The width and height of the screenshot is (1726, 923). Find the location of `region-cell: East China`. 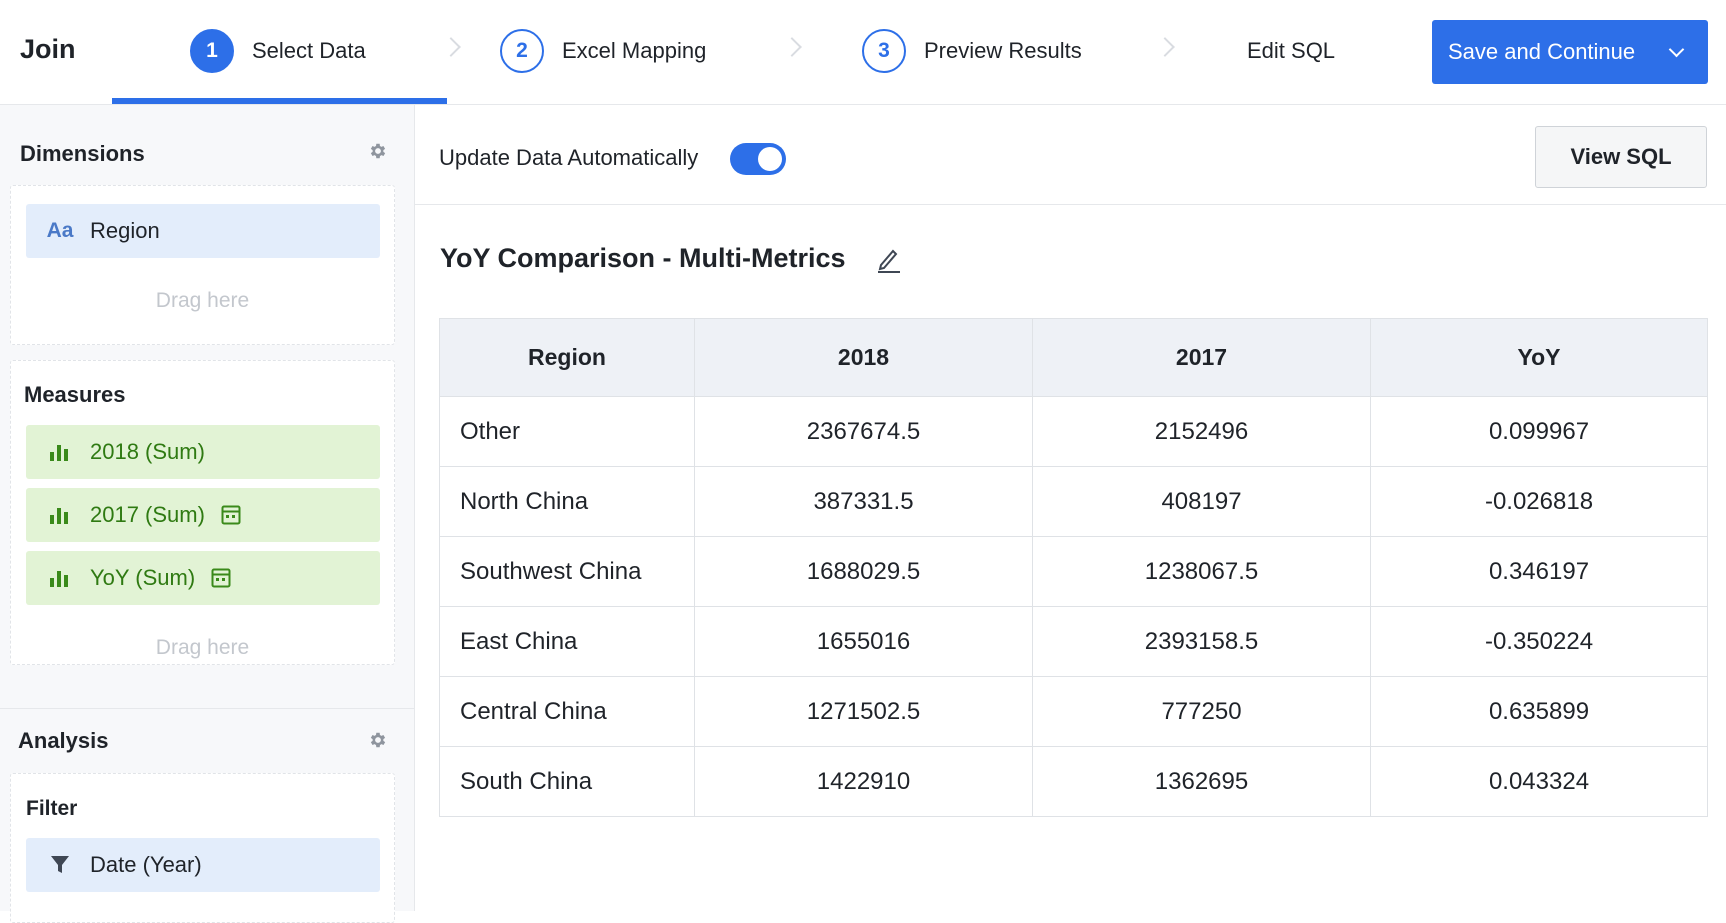

region-cell: East China is located at coordinates (567, 641).